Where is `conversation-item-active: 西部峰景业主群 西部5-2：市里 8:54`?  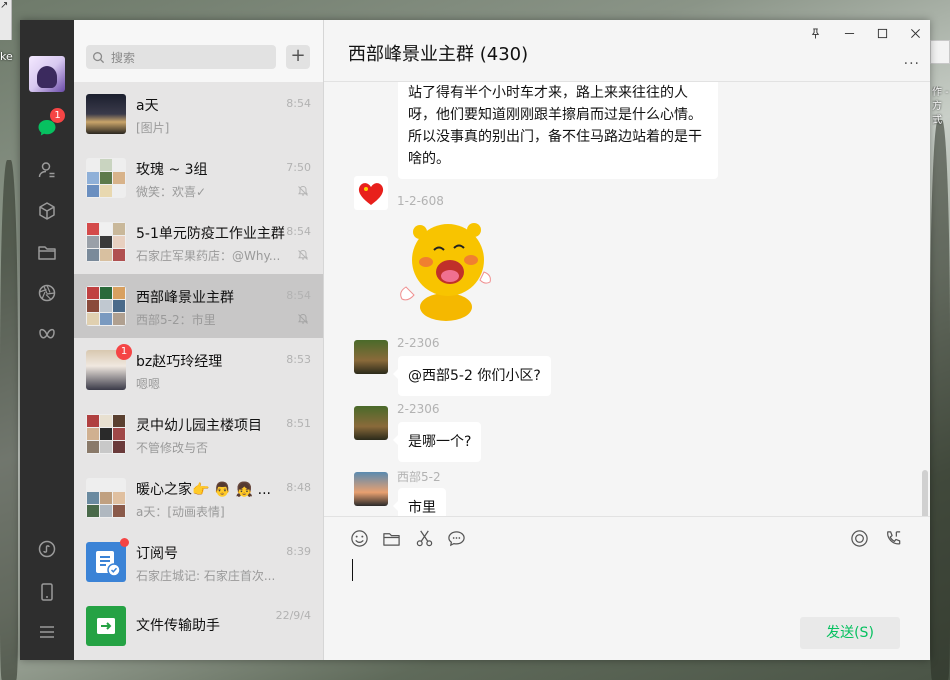 conversation-item-active: 西部峰景业主群 西部5-2：市里 8:54 is located at coordinates (198, 306).